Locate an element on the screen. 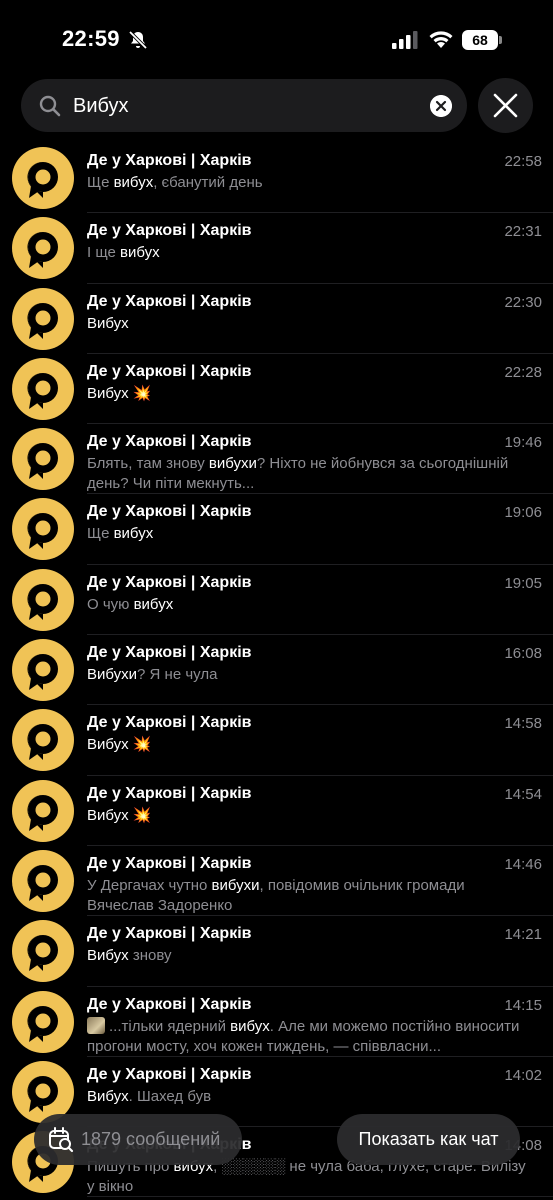  result-preview: Вибух is located at coordinates (310, 324).